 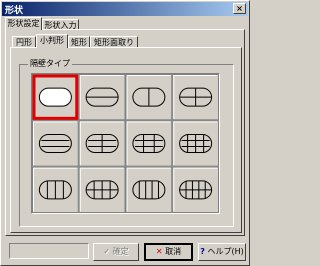 I want to click on help-button: ? ヘルプ(H), so click(x=222, y=252).